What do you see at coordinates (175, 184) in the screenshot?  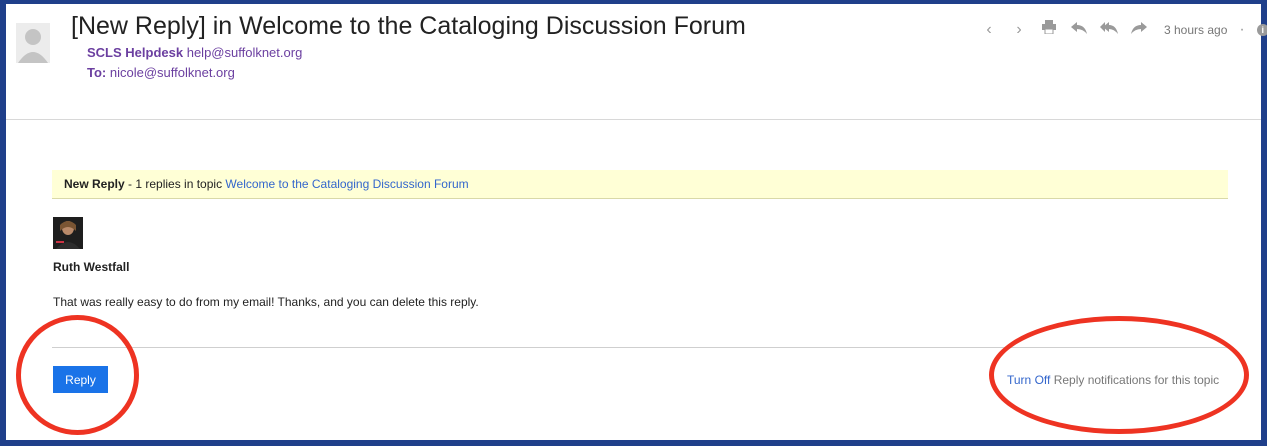 I see `banner-text: - 1 replies in topic` at bounding box center [175, 184].